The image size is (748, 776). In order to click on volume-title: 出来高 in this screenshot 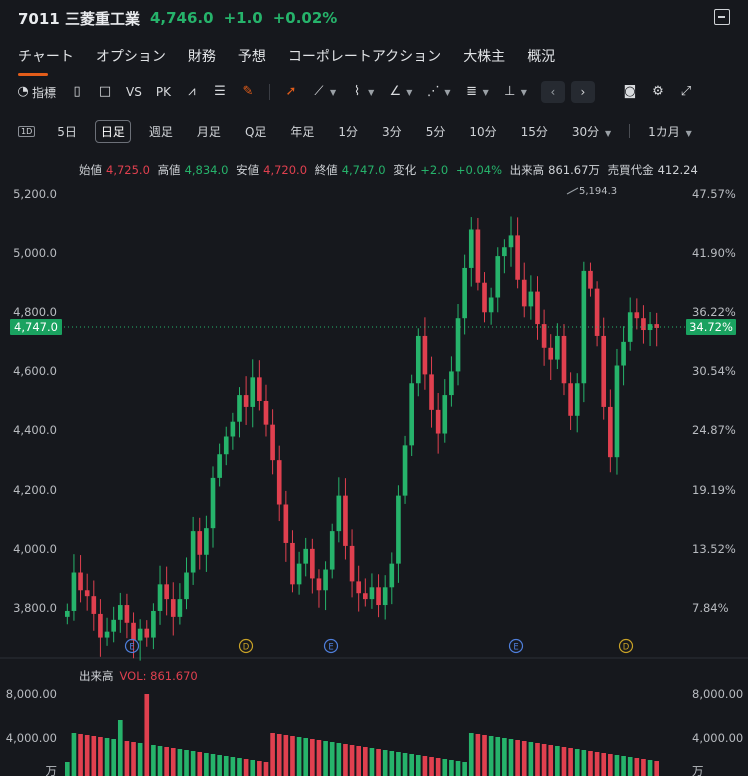, I will do `click(96, 676)`.